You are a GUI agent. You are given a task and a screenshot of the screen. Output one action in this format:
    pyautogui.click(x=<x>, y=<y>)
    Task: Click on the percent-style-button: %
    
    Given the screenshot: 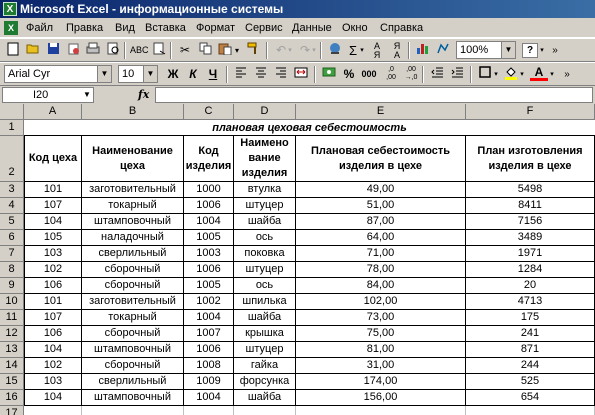 What is the action you would take?
    pyautogui.click(x=349, y=74)
    